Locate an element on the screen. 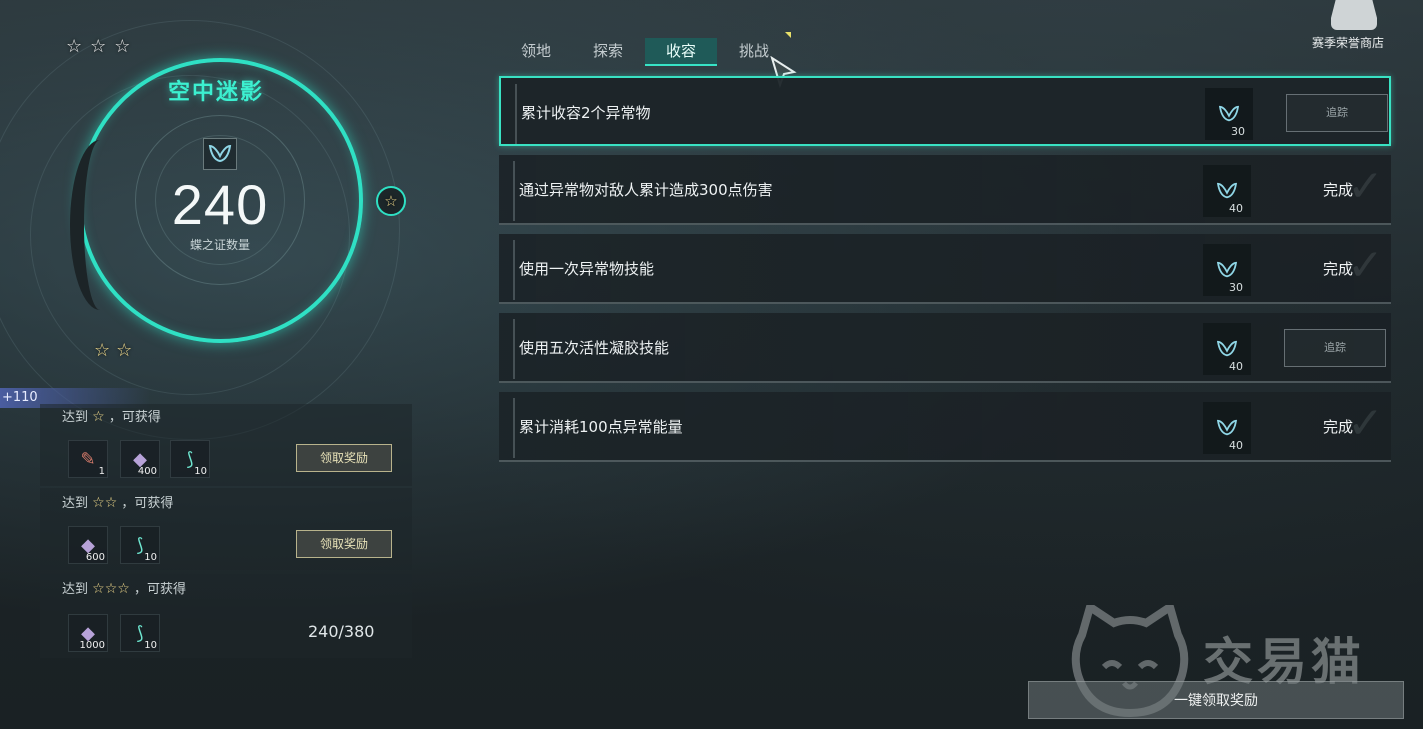 The width and height of the screenshot is (1423, 729). butterfly-count-label: 蝶之证数量 is located at coordinates (219, 245).